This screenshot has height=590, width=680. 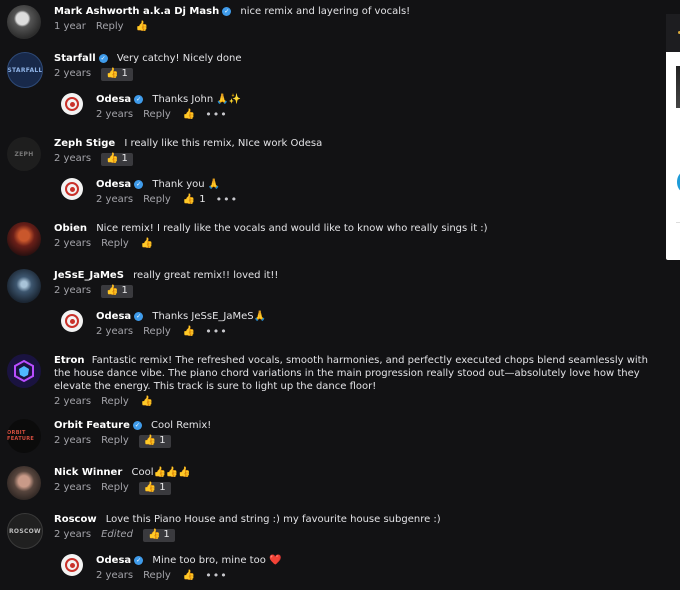 I want to click on user-avatar: STARFALL, so click(x=25, y=70).